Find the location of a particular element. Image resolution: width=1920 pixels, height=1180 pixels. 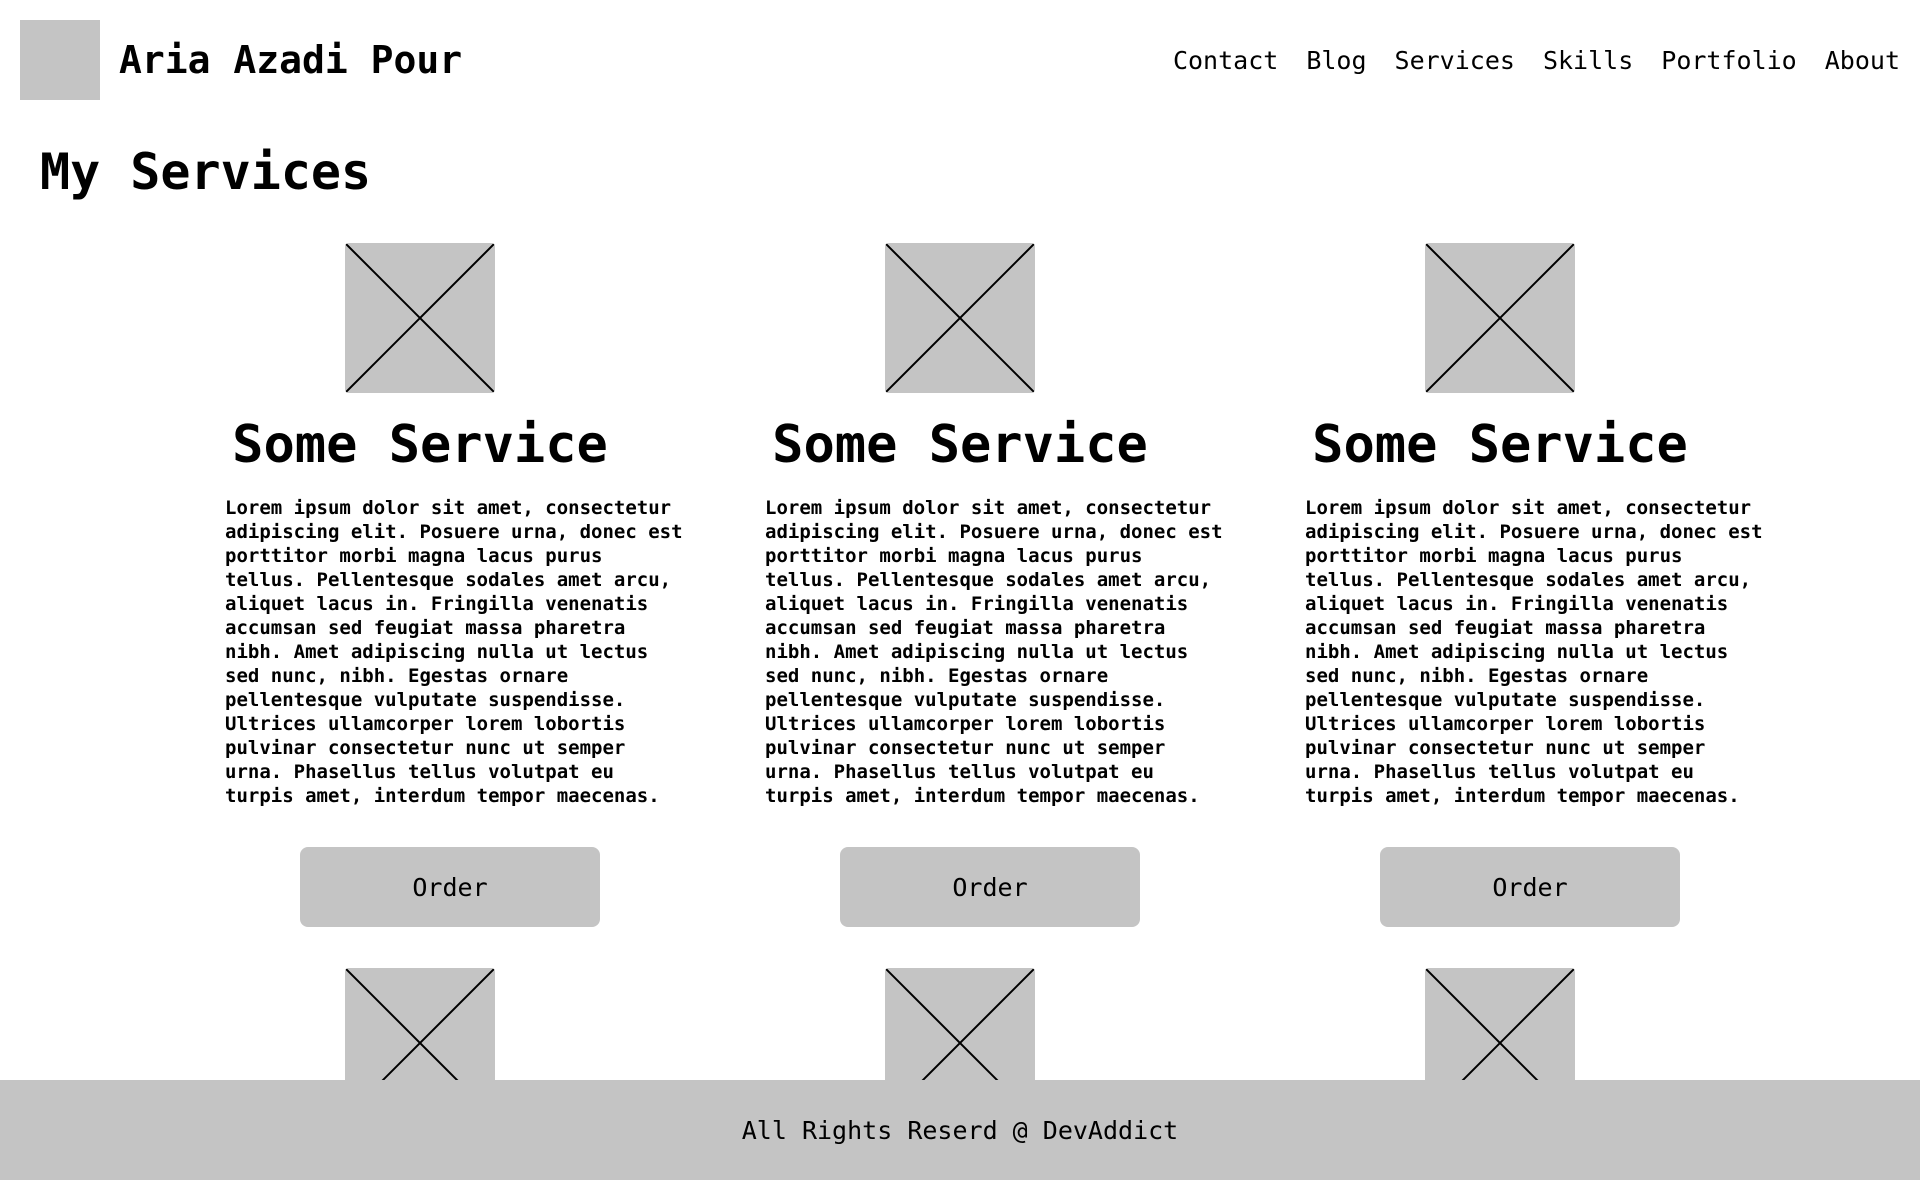

site-footer: All Rights Reserd @ DevAddict is located at coordinates (960, 1130).